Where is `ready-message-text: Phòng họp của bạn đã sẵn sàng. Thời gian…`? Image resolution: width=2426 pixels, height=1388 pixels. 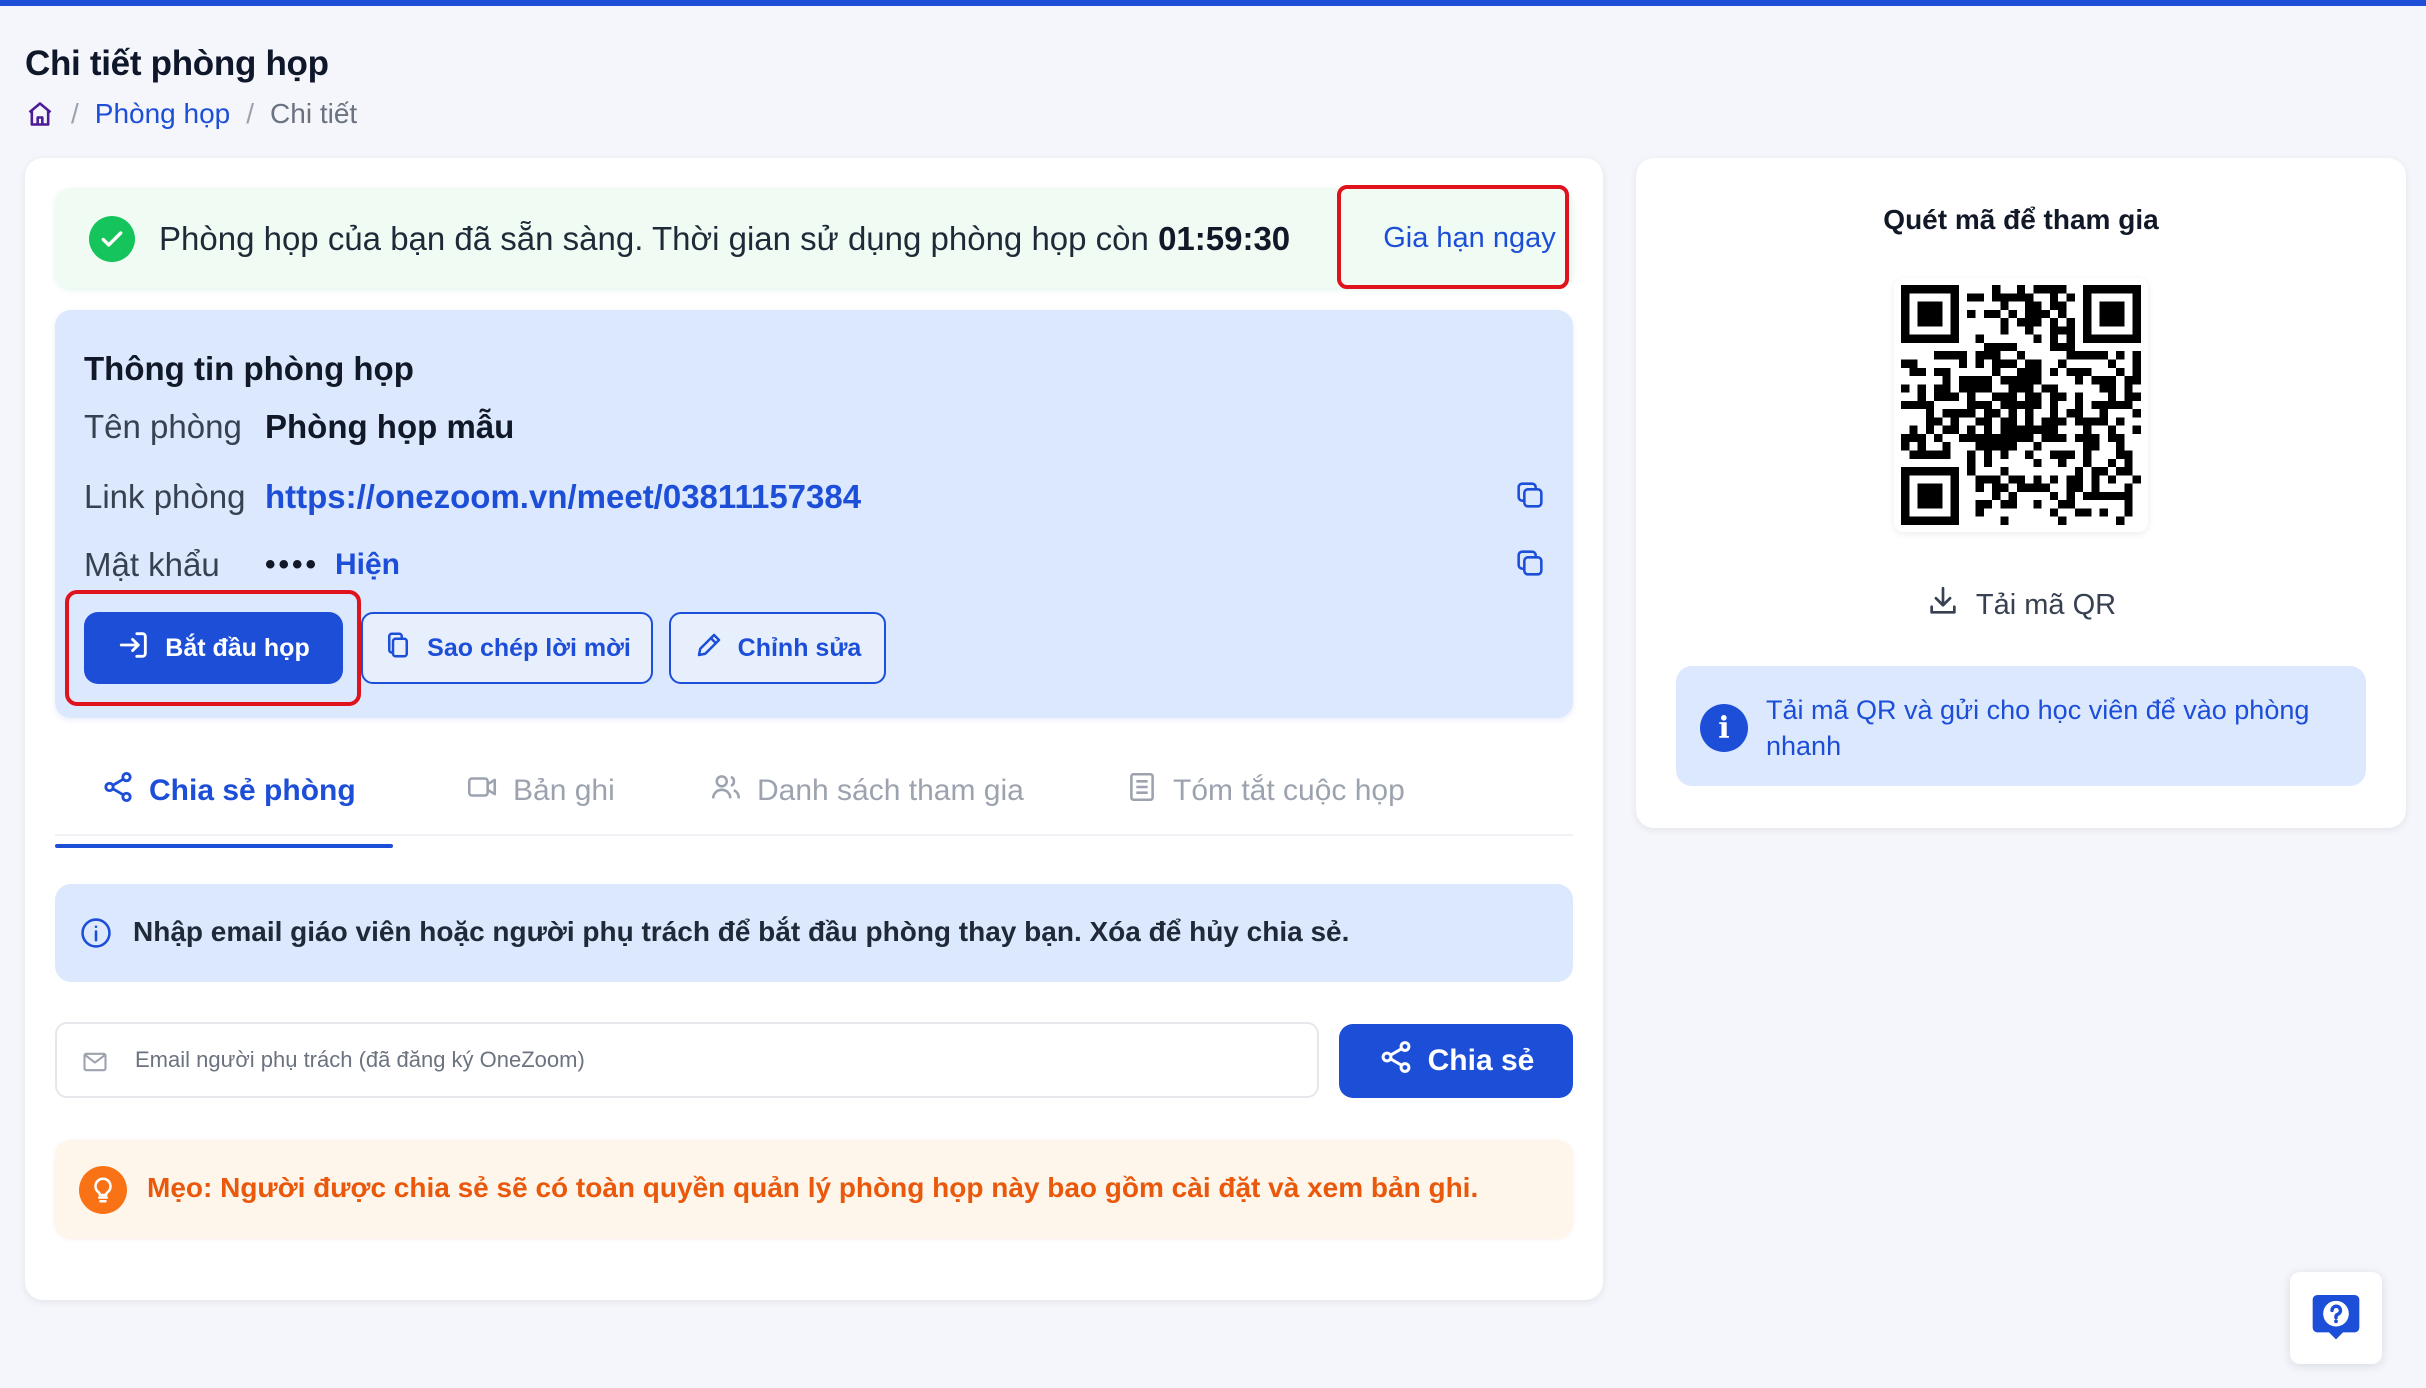
ready-message-text: Phòng họp của bạn đã sẵn sàng. Thời gian… is located at coordinates (654, 238).